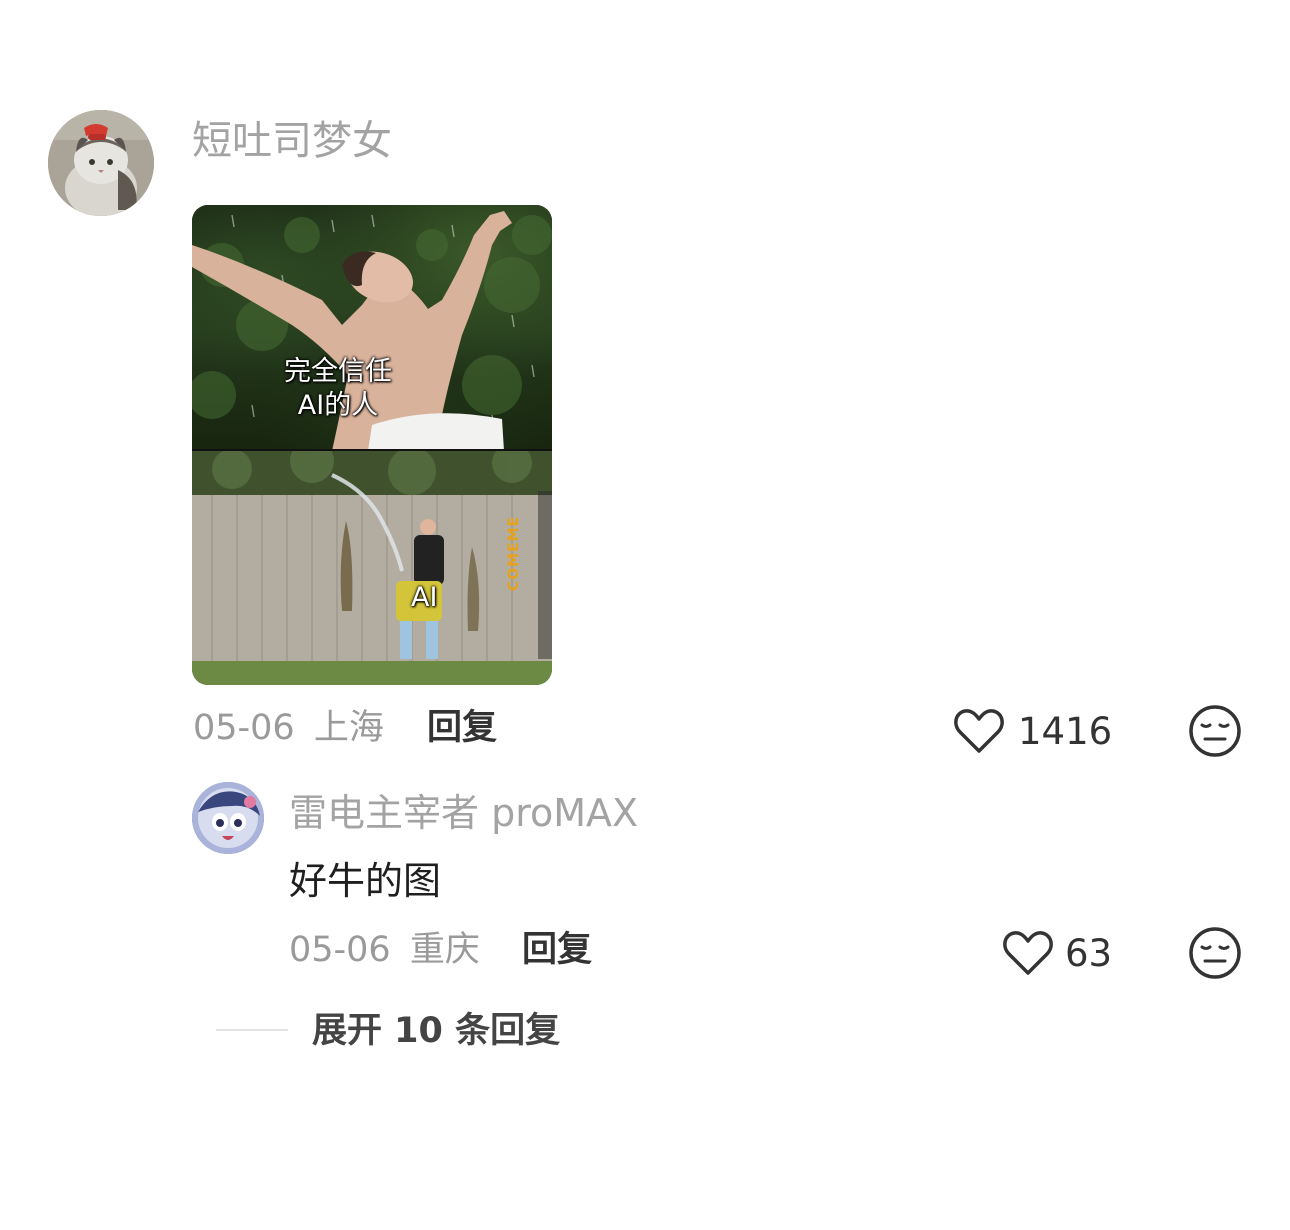  What do you see at coordinates (1089, 953) in the screenshot?
I see `reply-like-count: 63` at bounding box center [1089, 953].